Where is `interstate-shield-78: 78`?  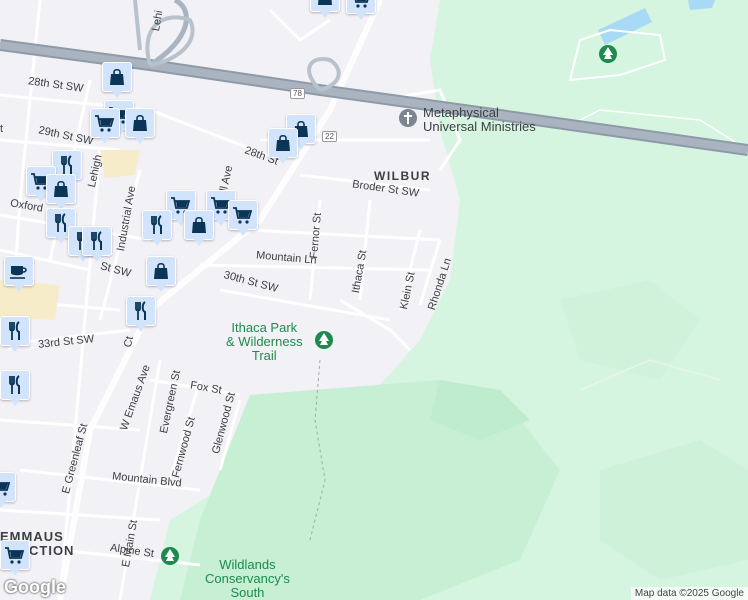
interstate-shield-78: 78 is located at coordinates (297, 93).